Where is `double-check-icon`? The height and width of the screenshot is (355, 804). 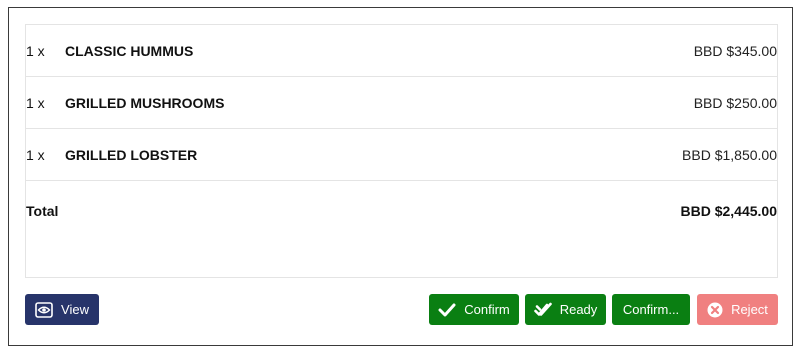
double-check-icon is located at coordinates (542, 310).